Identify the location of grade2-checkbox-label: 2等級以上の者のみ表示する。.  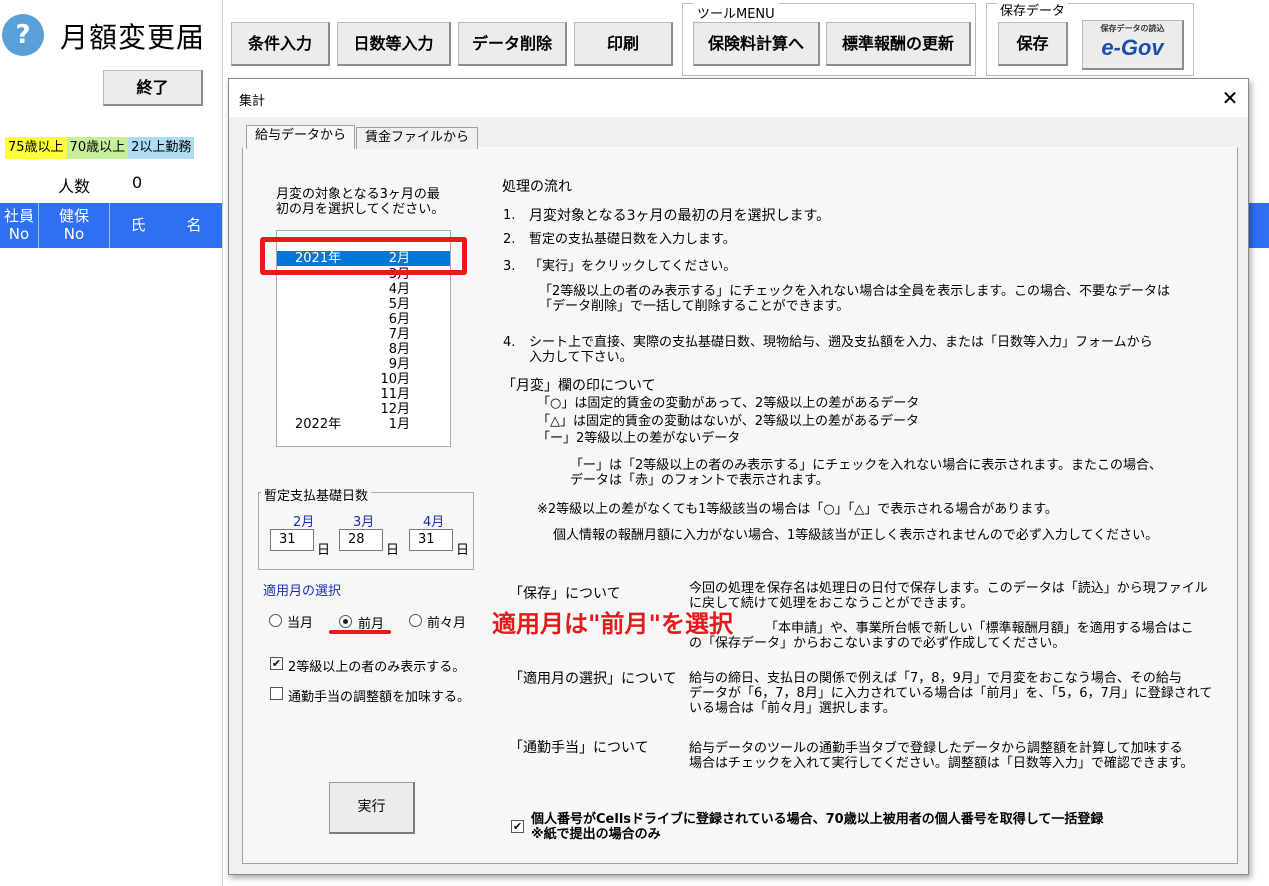
(377, 667).